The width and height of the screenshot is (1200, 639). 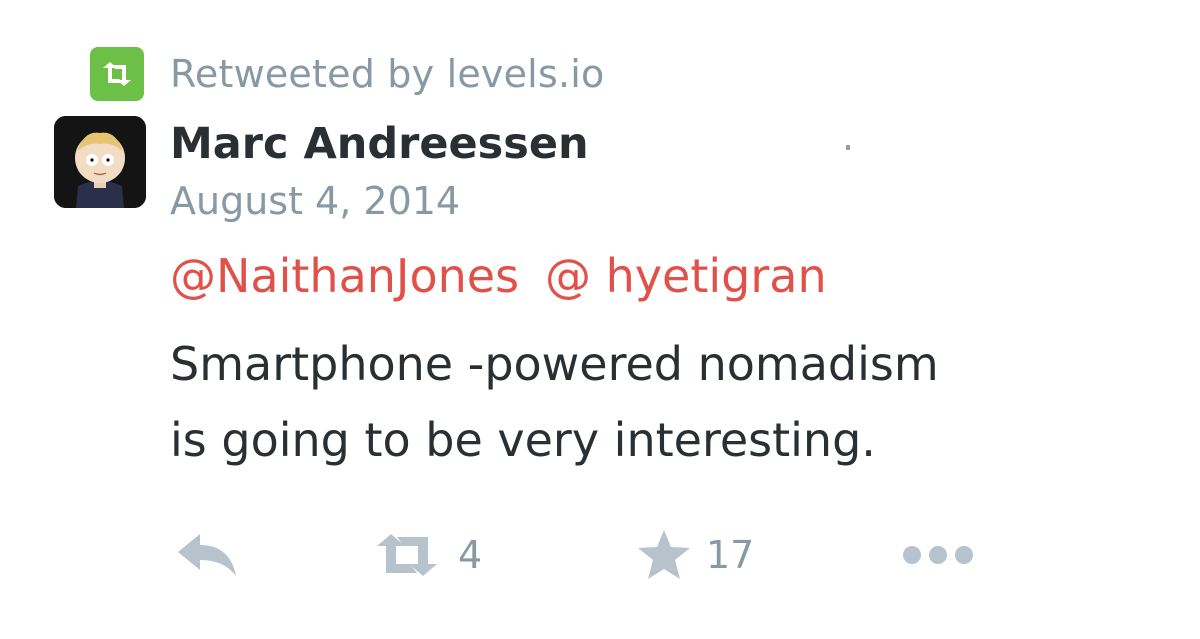 I want to click on more-dots-icon, so click(x=938, y=555).